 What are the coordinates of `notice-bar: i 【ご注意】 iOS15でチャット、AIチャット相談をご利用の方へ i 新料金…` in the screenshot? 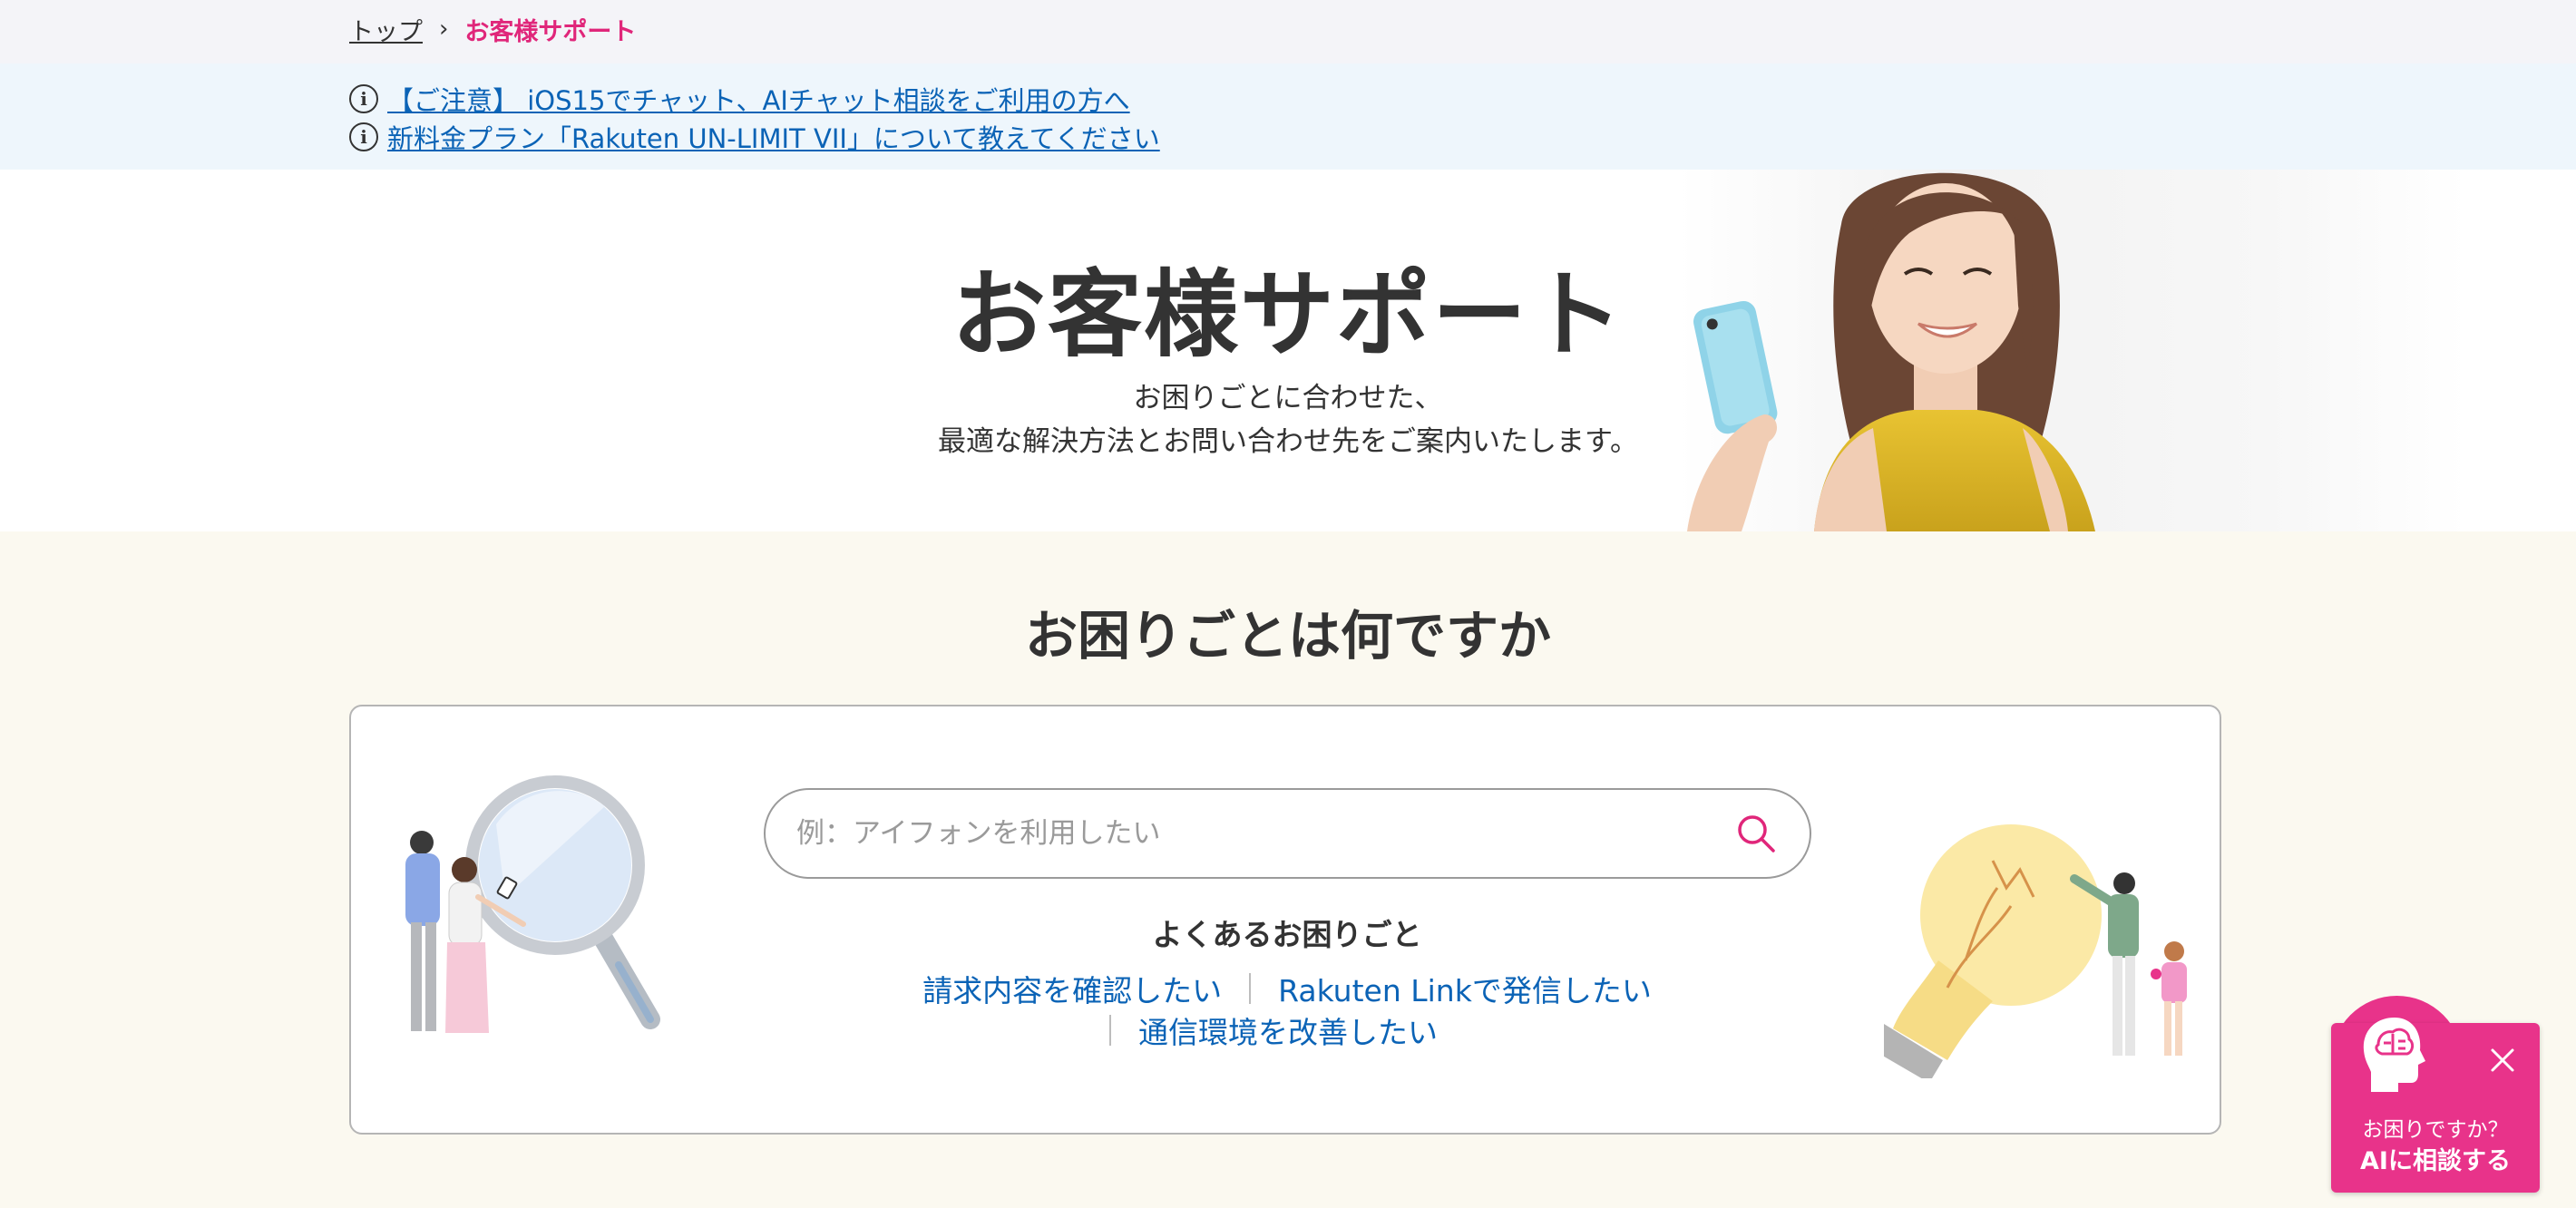 It's located at (1288, 116).